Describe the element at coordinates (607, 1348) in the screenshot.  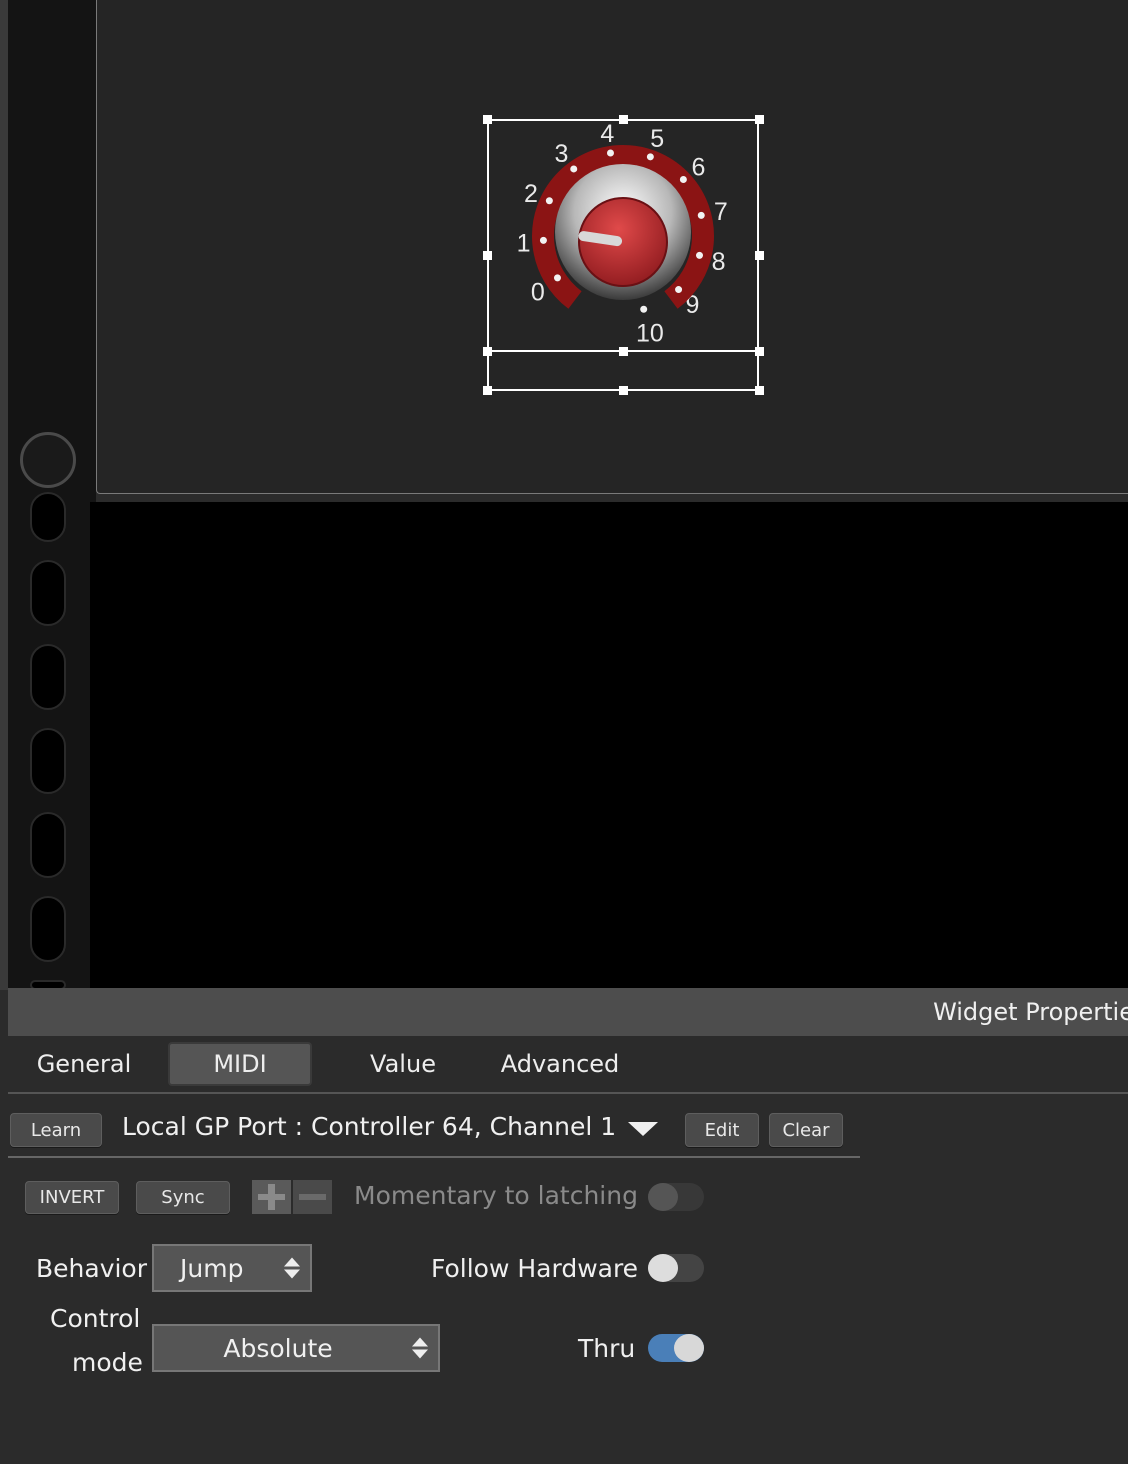
I see `thru-label: Thru` at that location.